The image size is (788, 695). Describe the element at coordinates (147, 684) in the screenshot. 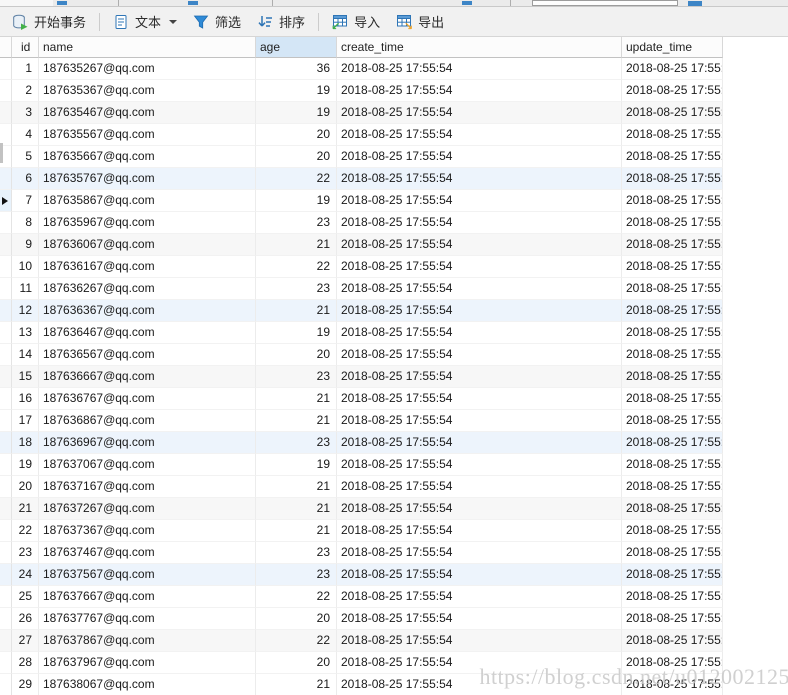

I see `grid-cell-name: 187638067@qq.com` at that location.